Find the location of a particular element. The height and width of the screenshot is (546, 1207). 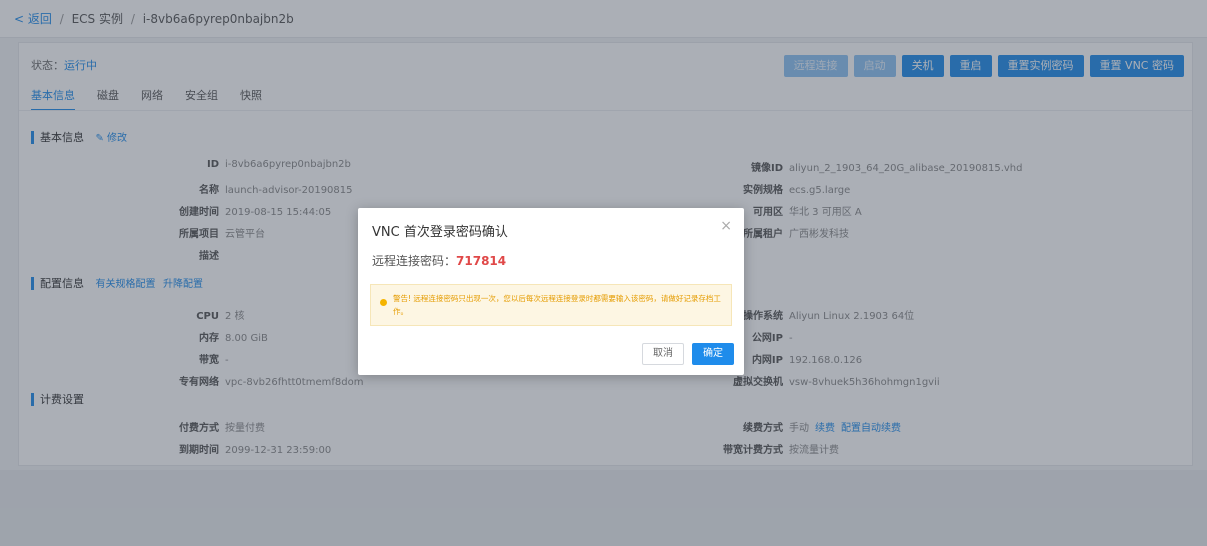

confirm-button: 确定 is located at coordinates (713, 354).